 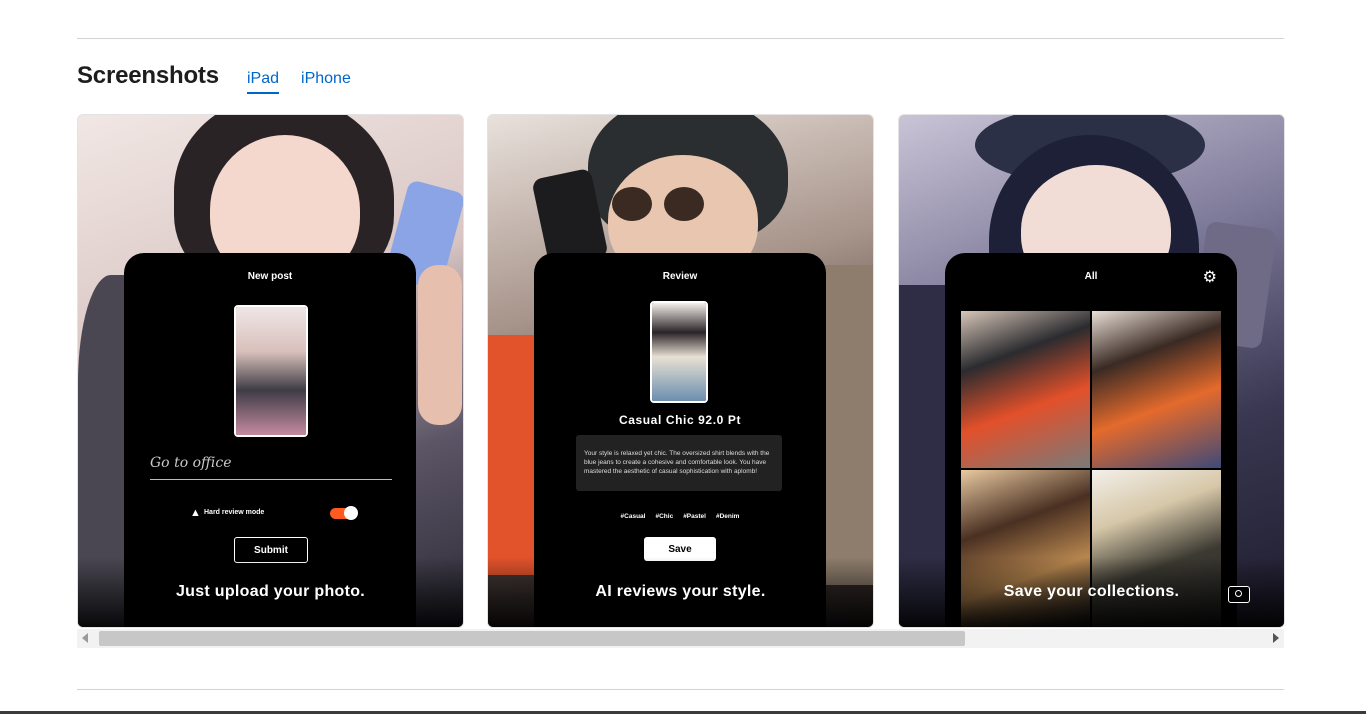 What do you see at coordinates (680, 276) in the screenshot?
I see `panel-title: Review` at bounding box center [680, 276].